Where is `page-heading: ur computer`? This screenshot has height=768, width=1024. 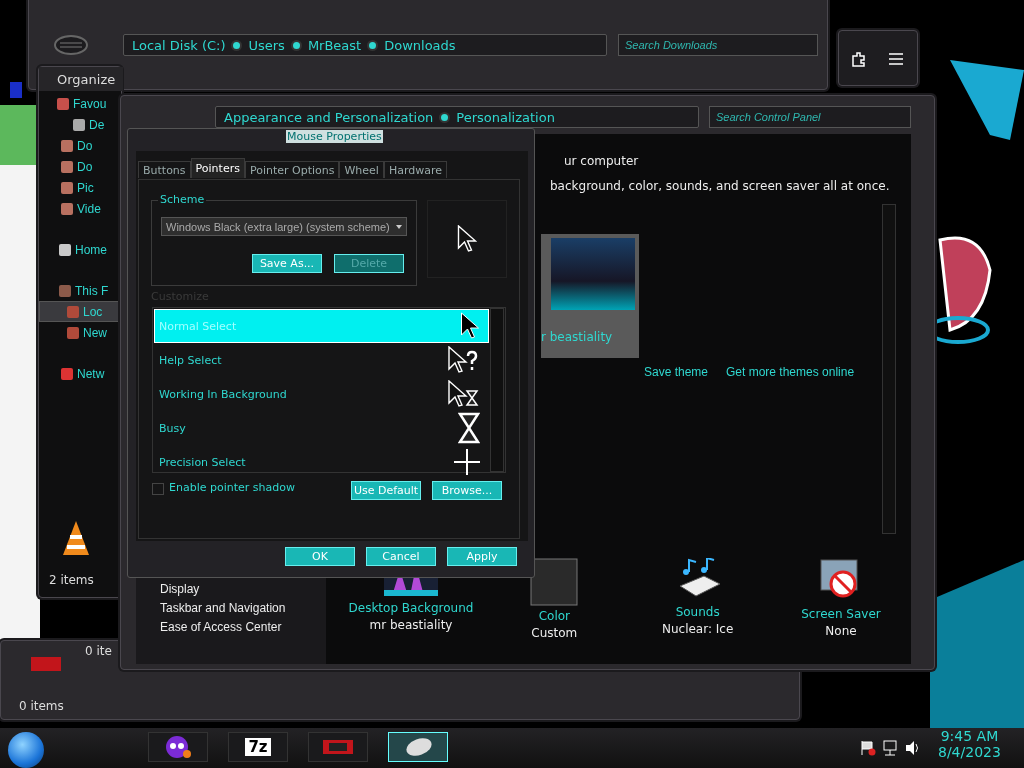 page-heading: ur computer is located at coordinates (601, 161).